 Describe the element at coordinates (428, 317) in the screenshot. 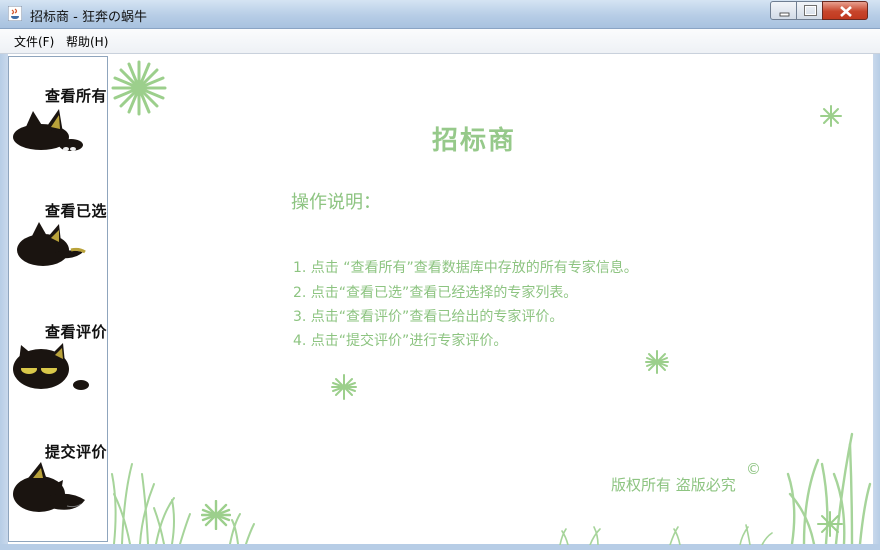

I see `instruction-line: 3. 点击“查看评价”查看已给出的专家评价。` at that location.